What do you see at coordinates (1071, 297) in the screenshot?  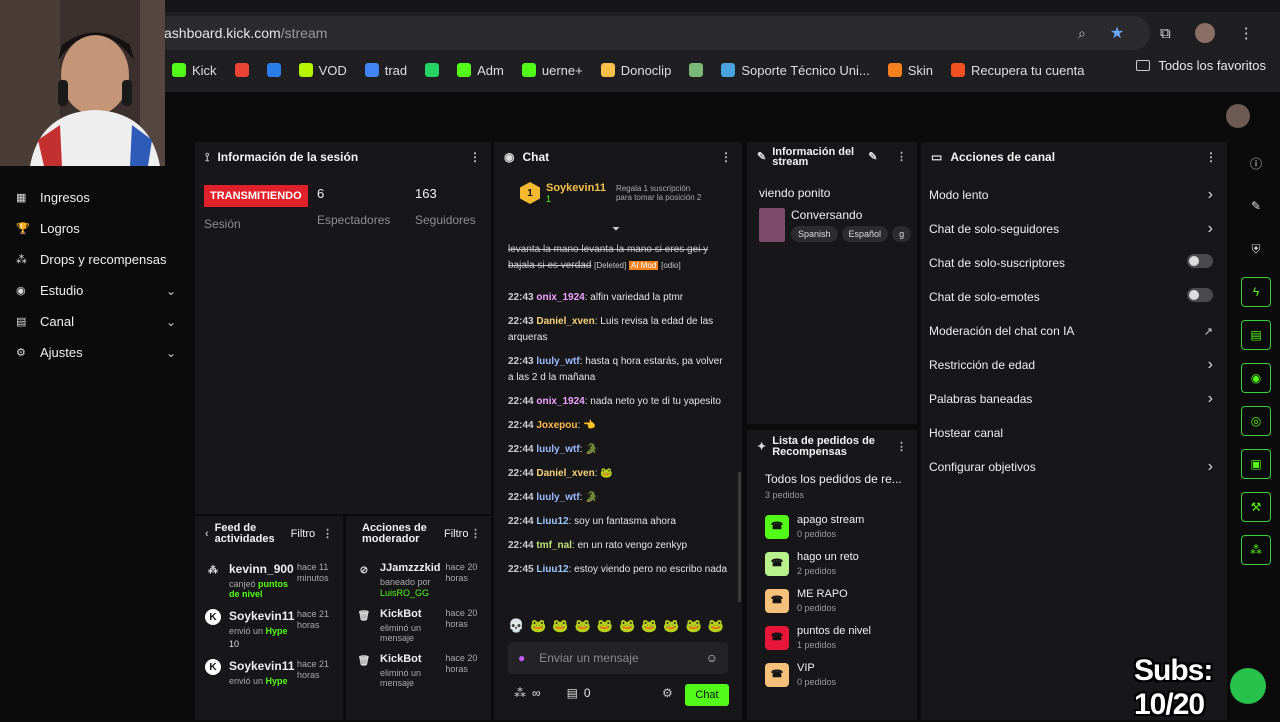 I see `channel-action-row: Chat de solo-emotes` at bounding box center [1071, 297].